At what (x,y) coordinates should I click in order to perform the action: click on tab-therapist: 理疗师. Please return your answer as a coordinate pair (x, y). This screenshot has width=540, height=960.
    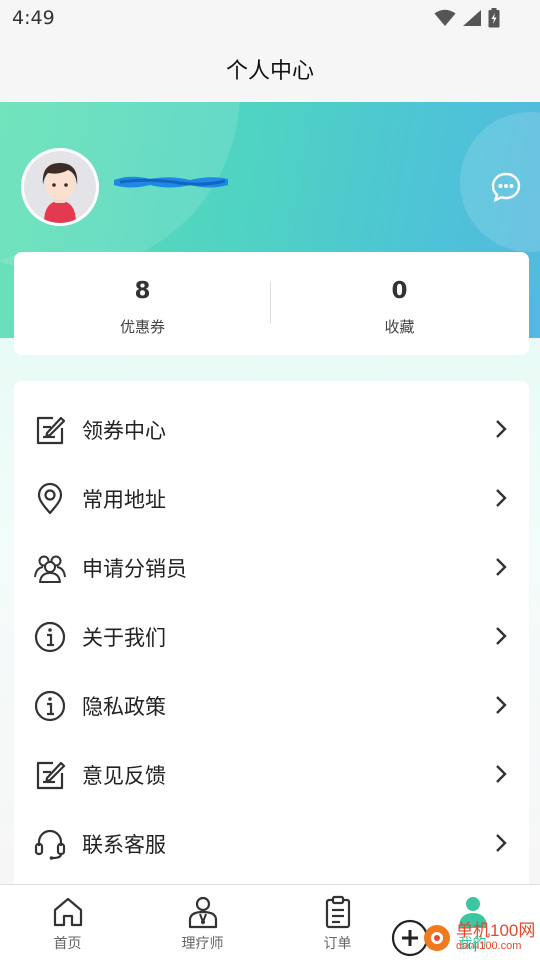
    Looking at the image, I should click on (202, 922).